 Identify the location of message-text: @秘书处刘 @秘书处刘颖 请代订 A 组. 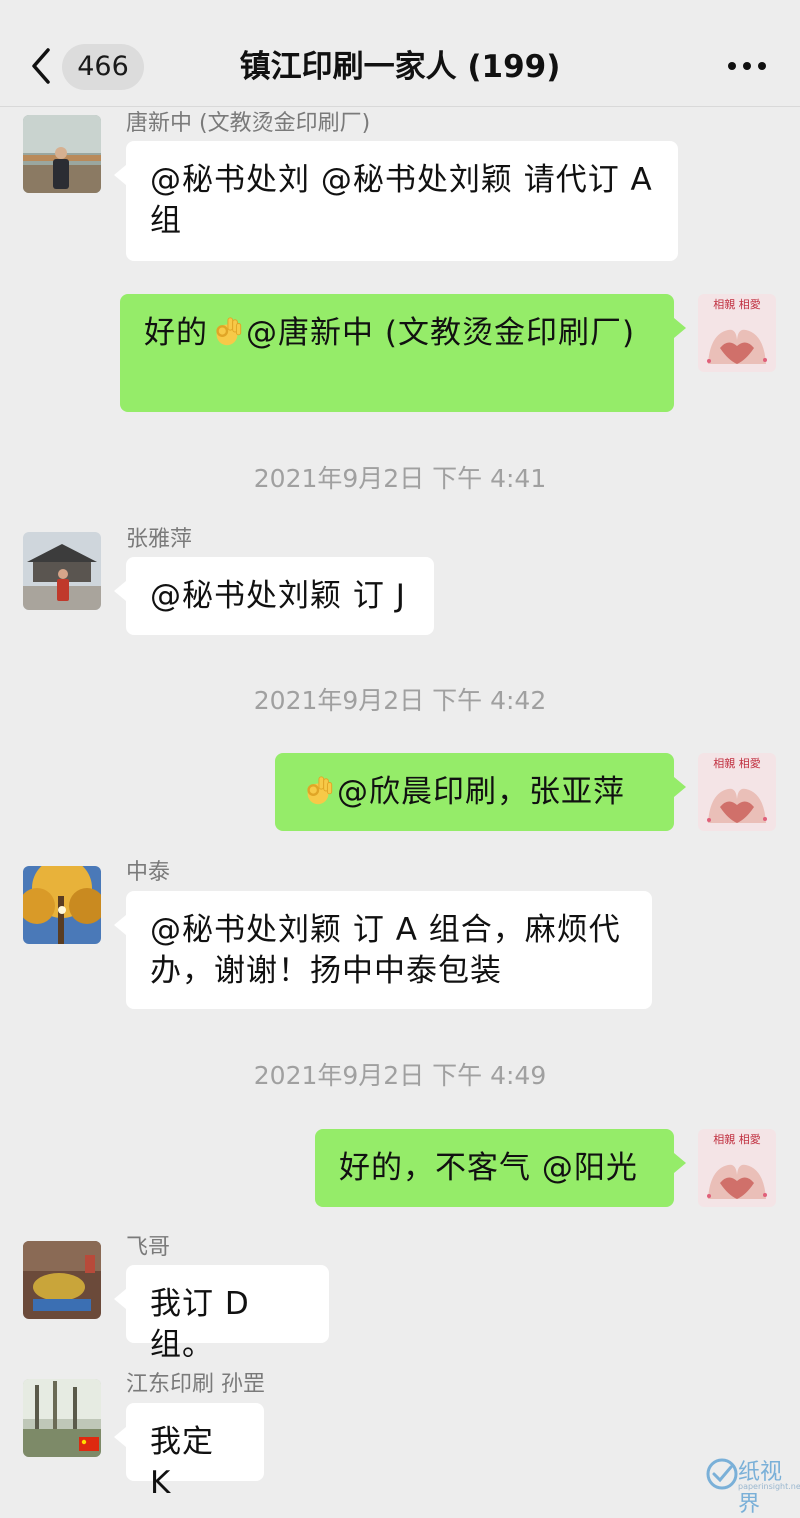
(401, 200).